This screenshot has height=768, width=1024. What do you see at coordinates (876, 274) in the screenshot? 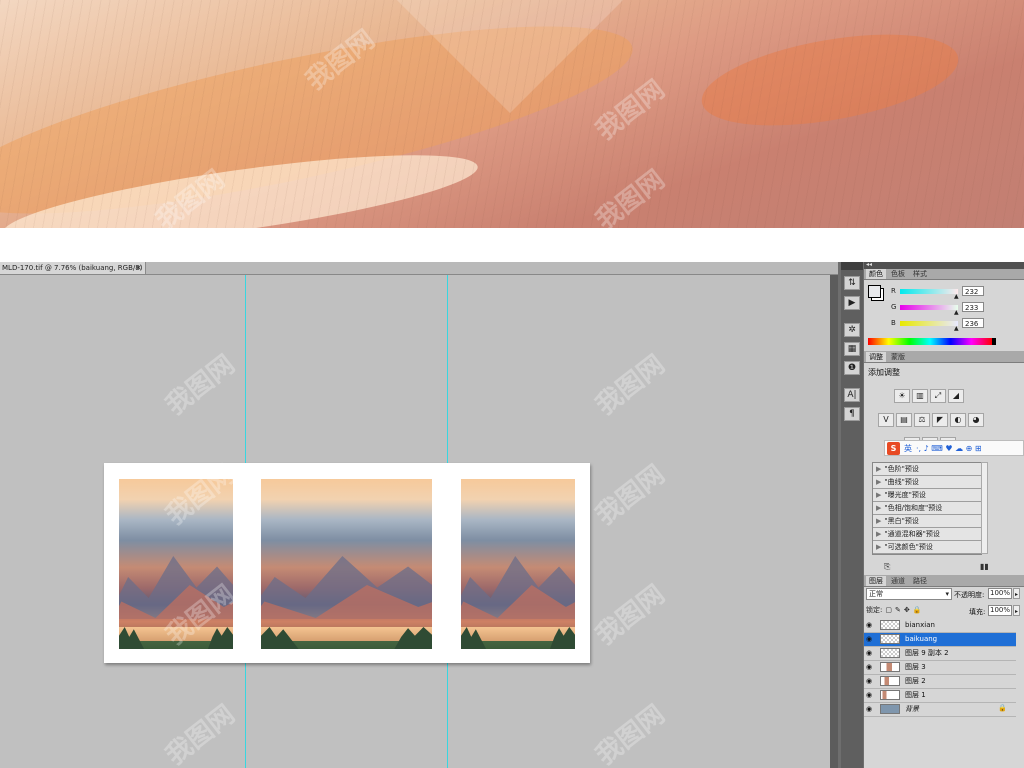
I see `tab-color: 颜色` at bounding box center [876, 274].